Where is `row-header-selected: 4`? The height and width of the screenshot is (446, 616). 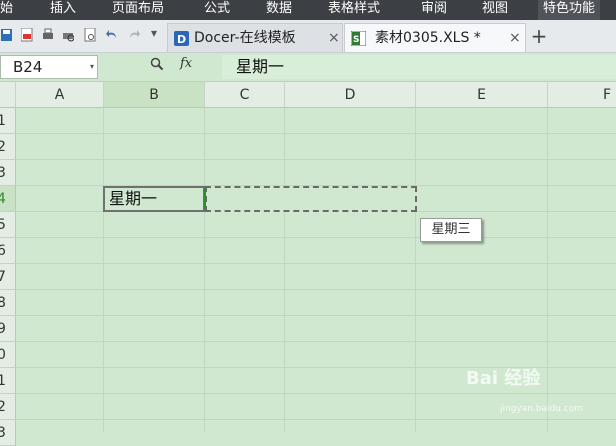
row-header-selected: 4 is located at coordinates (8, 199).